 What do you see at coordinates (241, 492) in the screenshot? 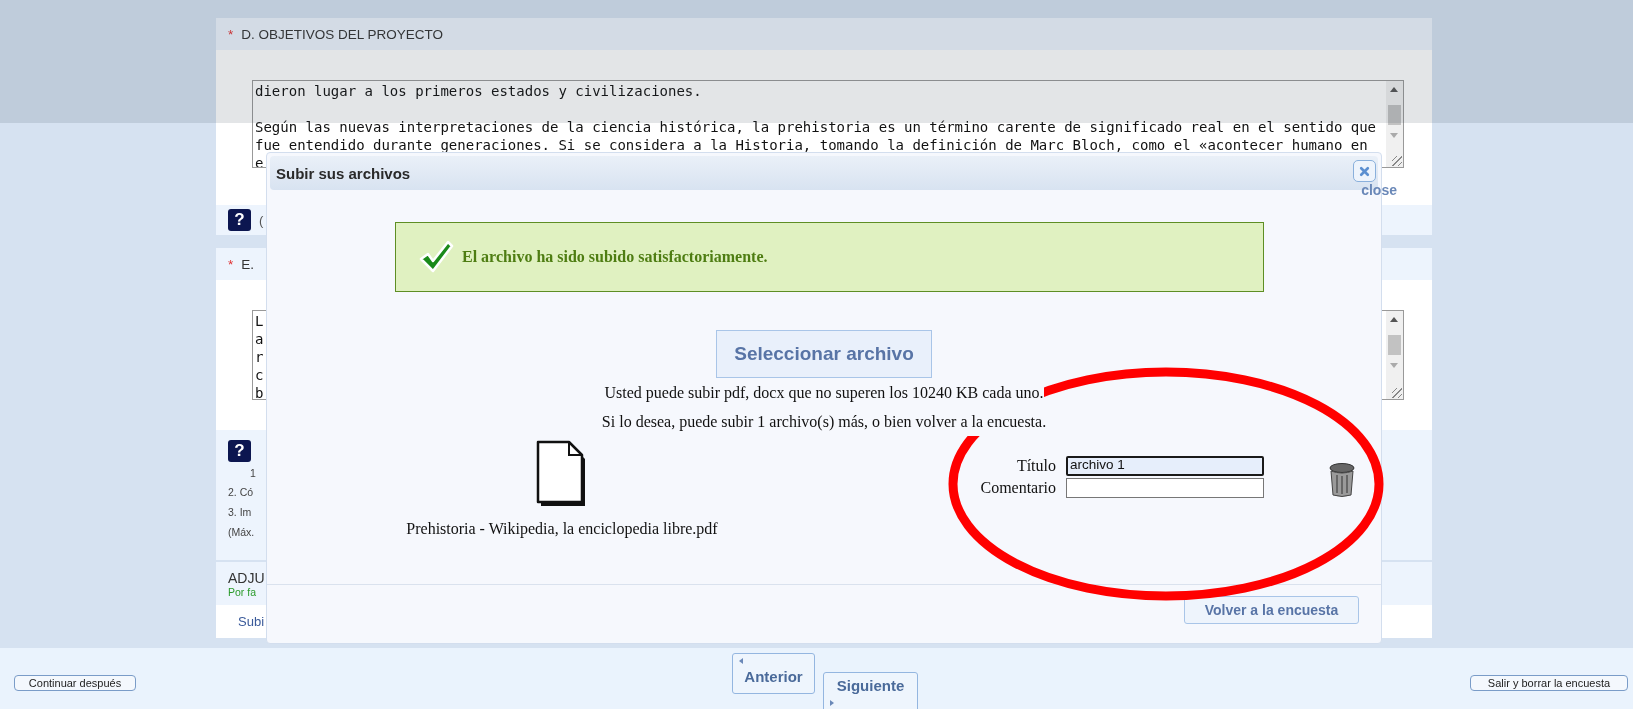
I see `help-text: 2. Có` at bounding box center [241, 492].